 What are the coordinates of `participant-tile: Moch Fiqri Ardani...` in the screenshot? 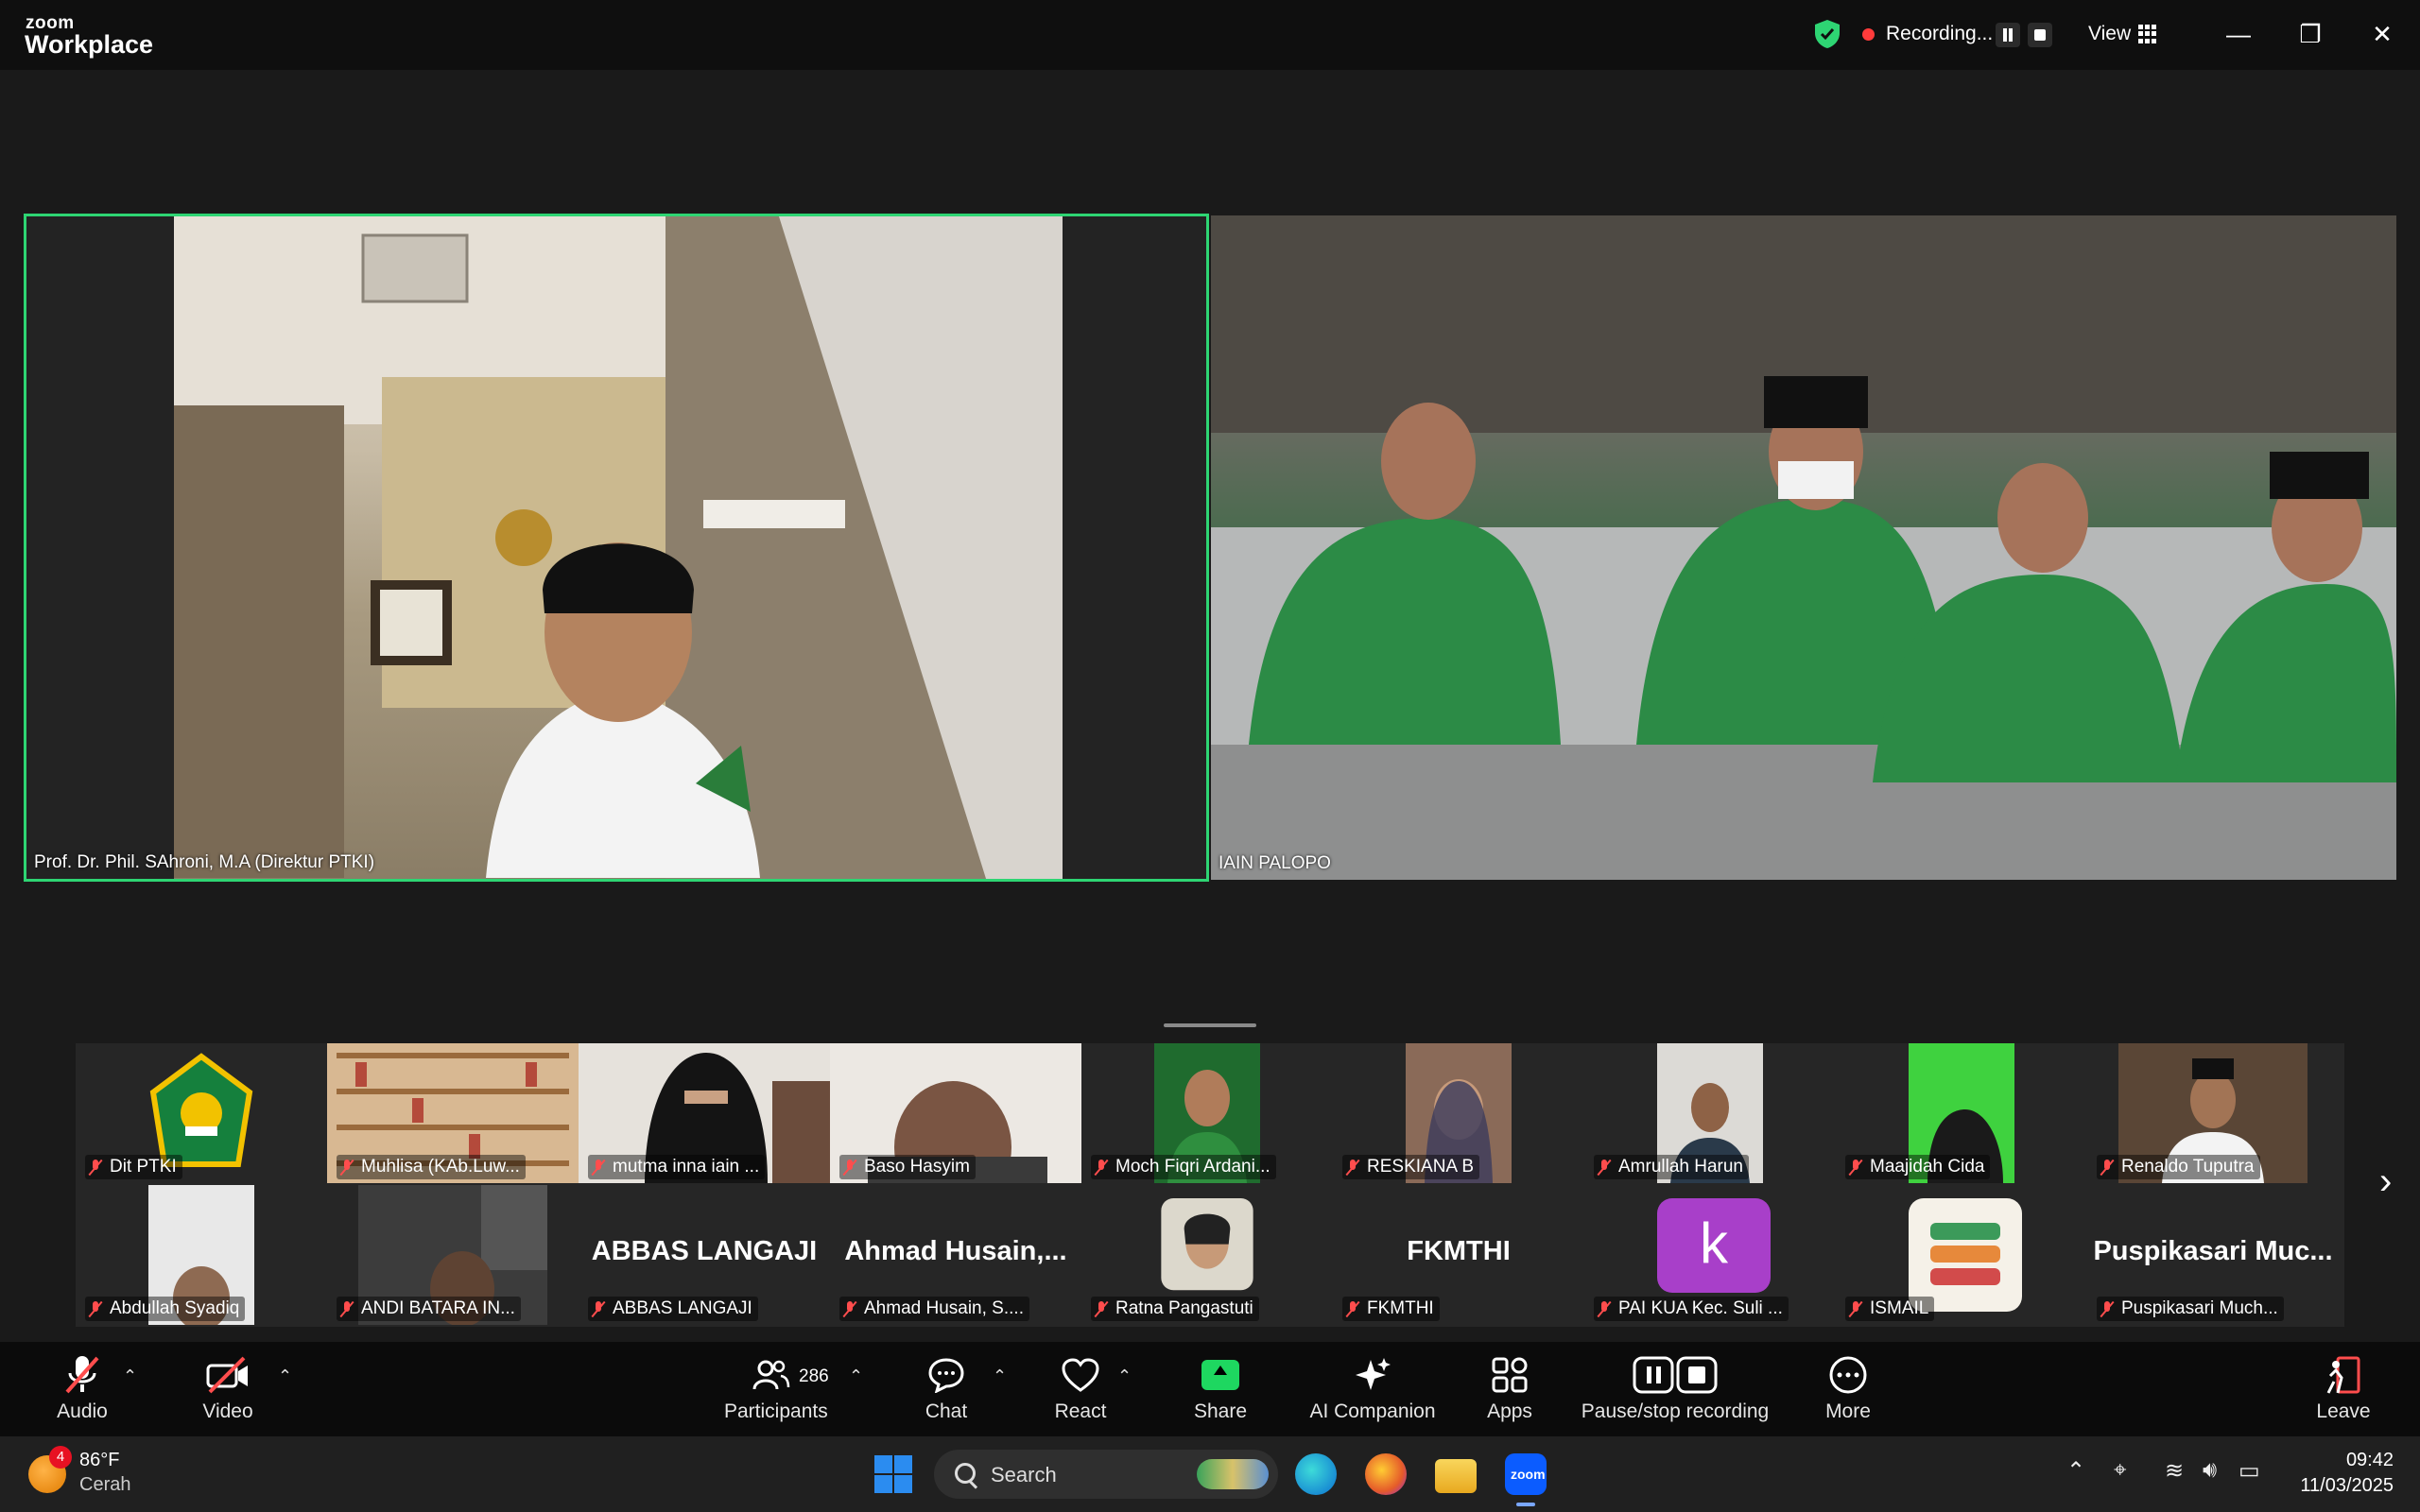 It's located at (1207, 1113).